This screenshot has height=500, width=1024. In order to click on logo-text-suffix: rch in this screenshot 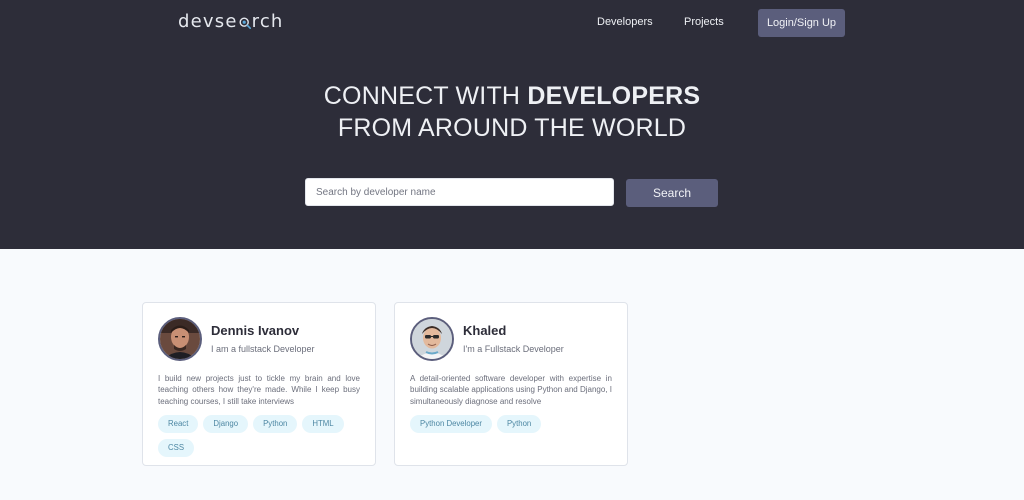, I will do `click(267, 21)`.